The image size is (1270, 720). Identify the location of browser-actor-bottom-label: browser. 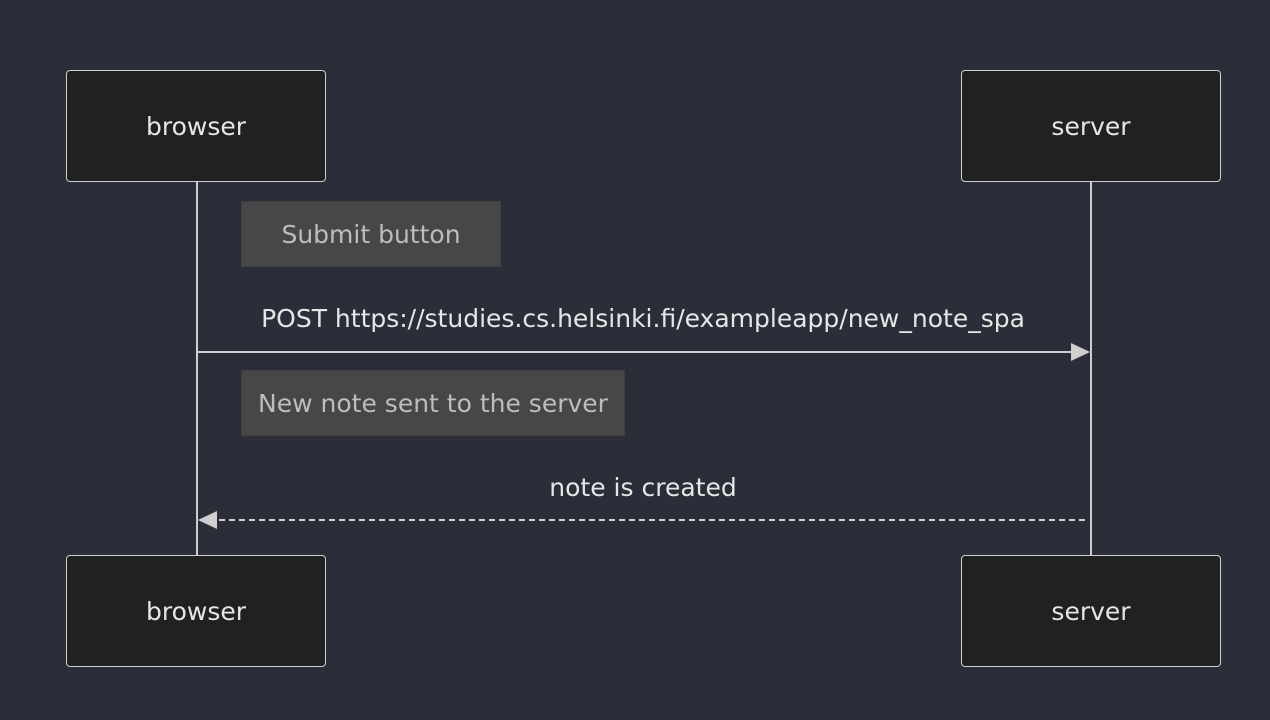
(196, 611).